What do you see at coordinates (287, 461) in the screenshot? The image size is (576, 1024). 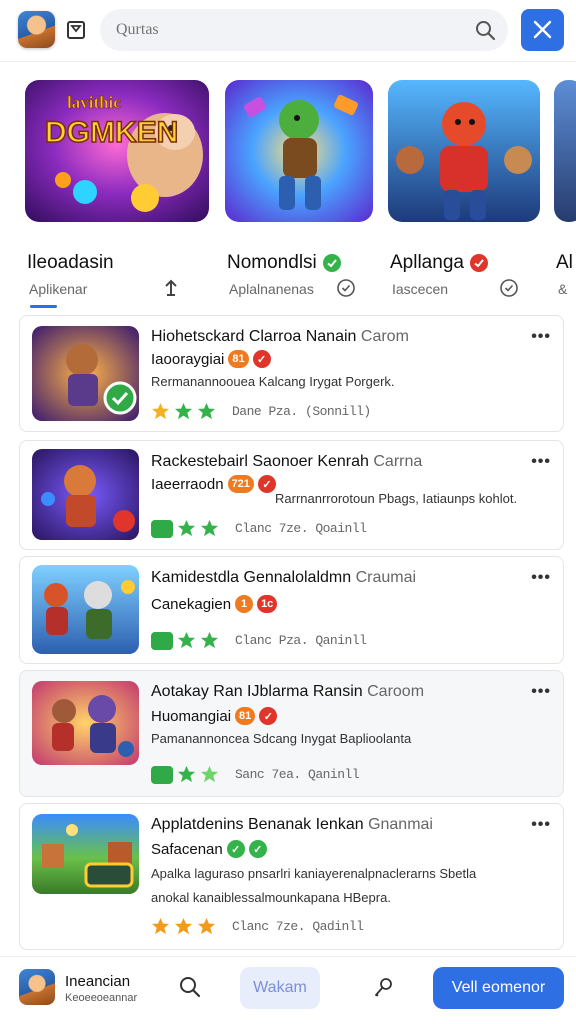 I see `list-item-title: Rackestebairl Saonoer Kenrah Carrna` at bounding box center [287, 461].